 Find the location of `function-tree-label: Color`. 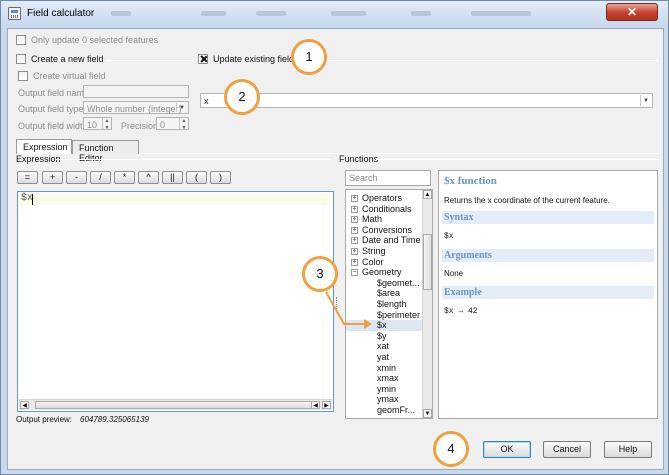

function-tree-label: Color is located at coordinates (373, 261).